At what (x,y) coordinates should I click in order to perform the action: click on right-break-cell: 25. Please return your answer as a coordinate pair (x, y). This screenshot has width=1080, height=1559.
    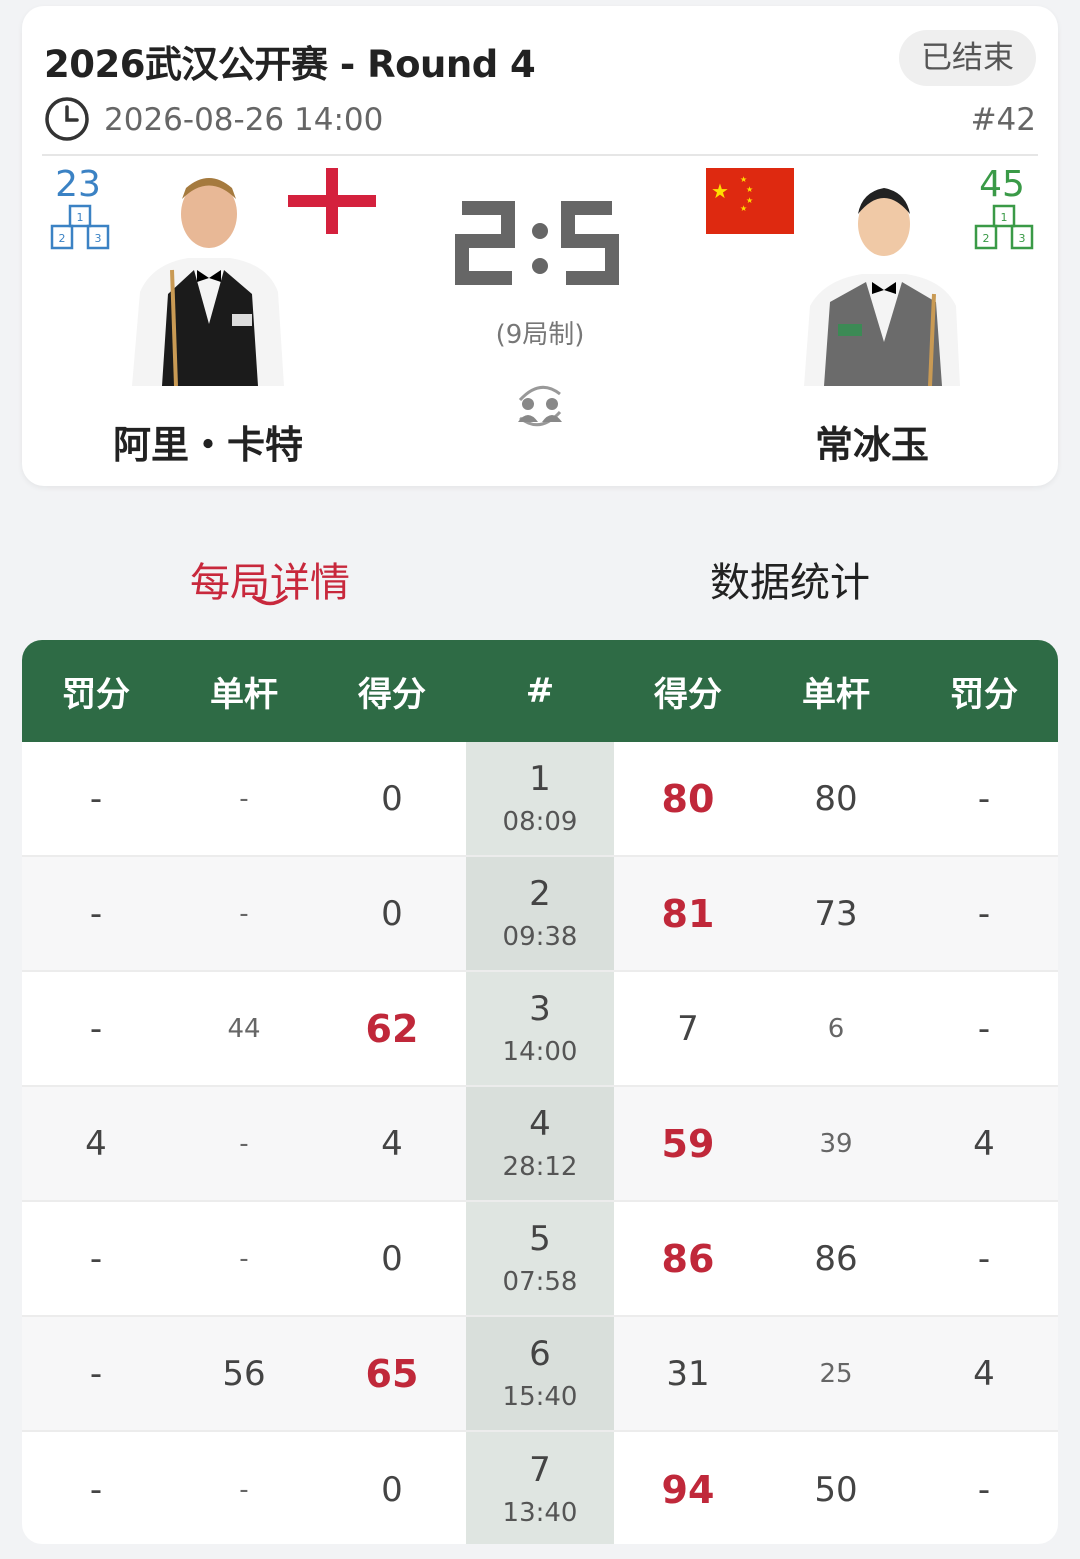
    Looking at the image, I should click on (836, 1373).